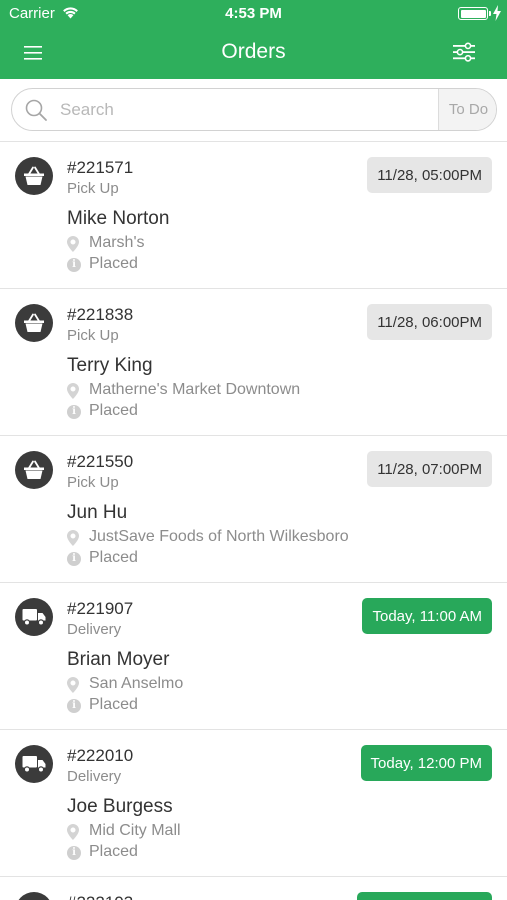 The image size is (507, 900). What do you see at coordinates (36, 112) in the screenshot?
I see `search-icon` at bounding box center [36, 112].